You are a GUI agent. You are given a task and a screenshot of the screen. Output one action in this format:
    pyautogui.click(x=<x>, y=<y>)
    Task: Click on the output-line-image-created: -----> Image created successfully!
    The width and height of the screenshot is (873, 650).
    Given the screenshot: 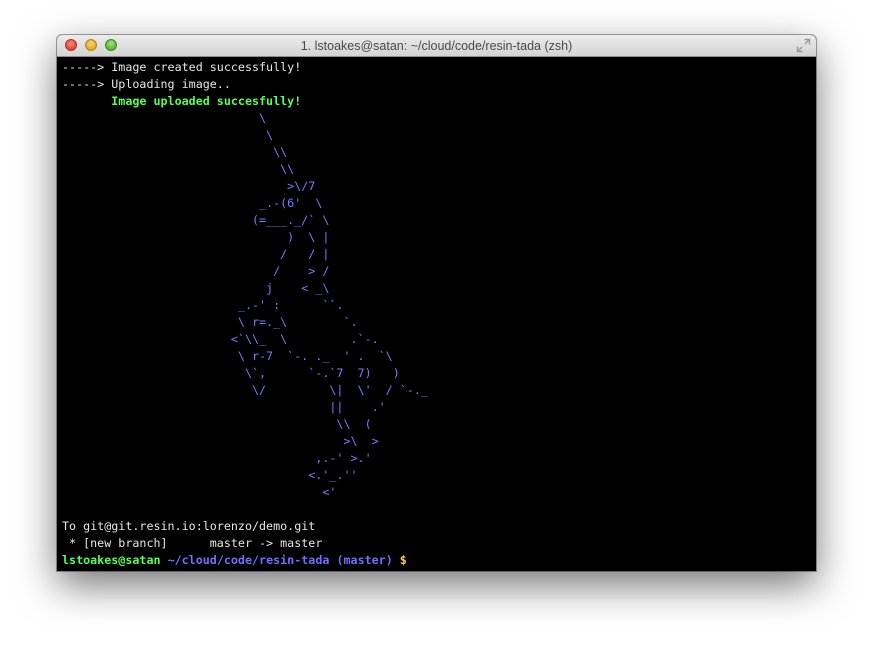 What is the action you would take?
    pyautogui.click(x=182, y=67)
    